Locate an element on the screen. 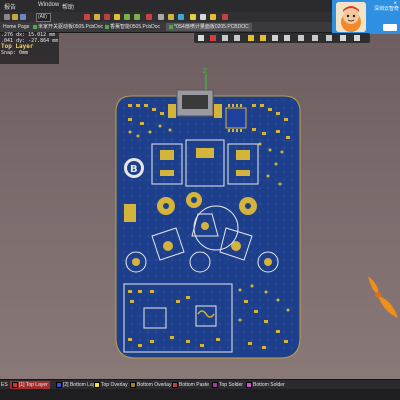 Image resolution: width=400 pixels, height=400 pixels. new-icon is located at coordinates (7, 17).